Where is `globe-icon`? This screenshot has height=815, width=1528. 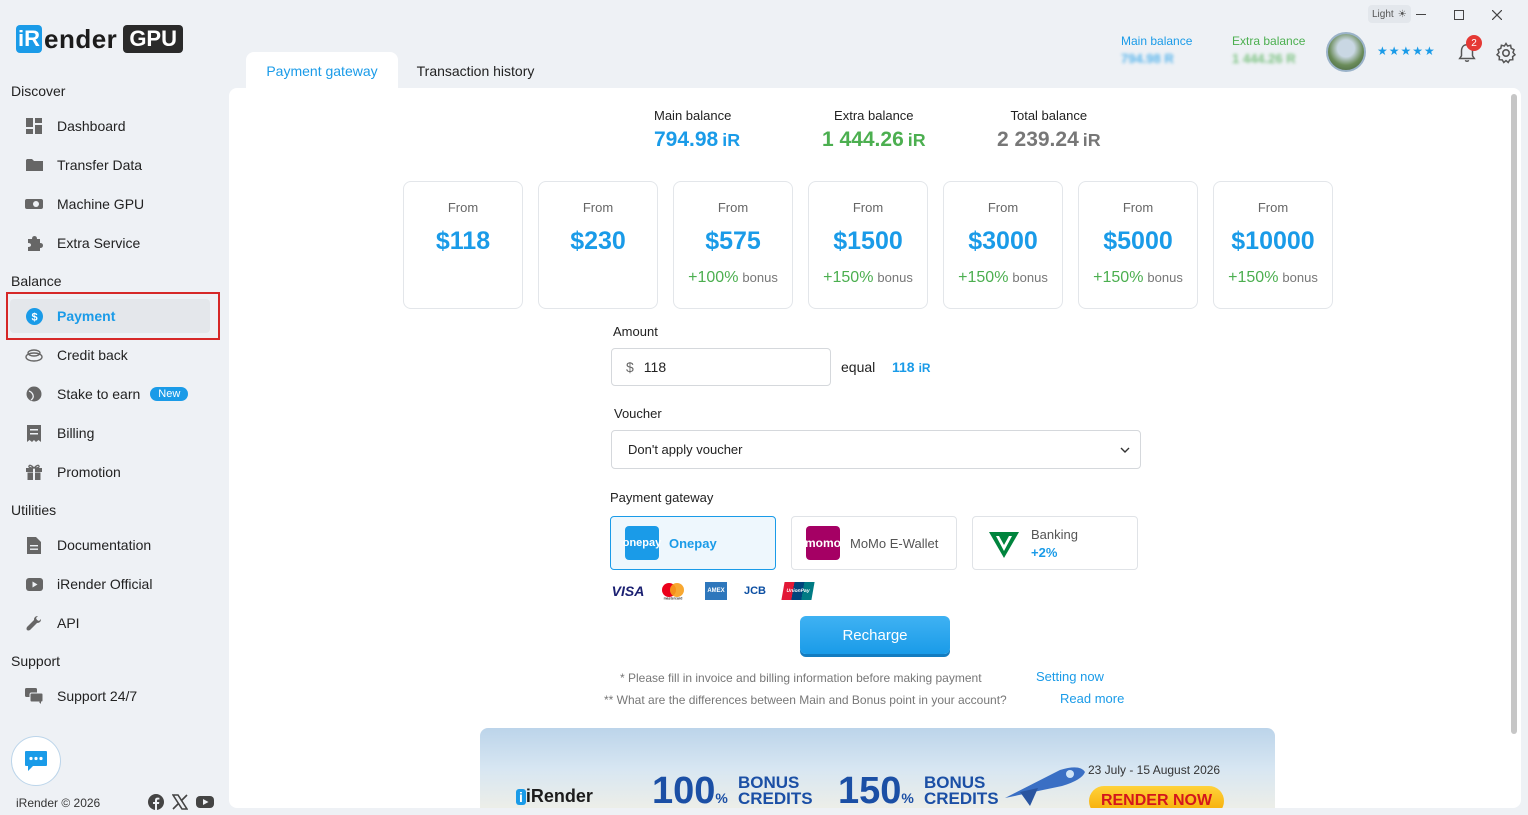 globe-icon is located at coordinates (34, 394).